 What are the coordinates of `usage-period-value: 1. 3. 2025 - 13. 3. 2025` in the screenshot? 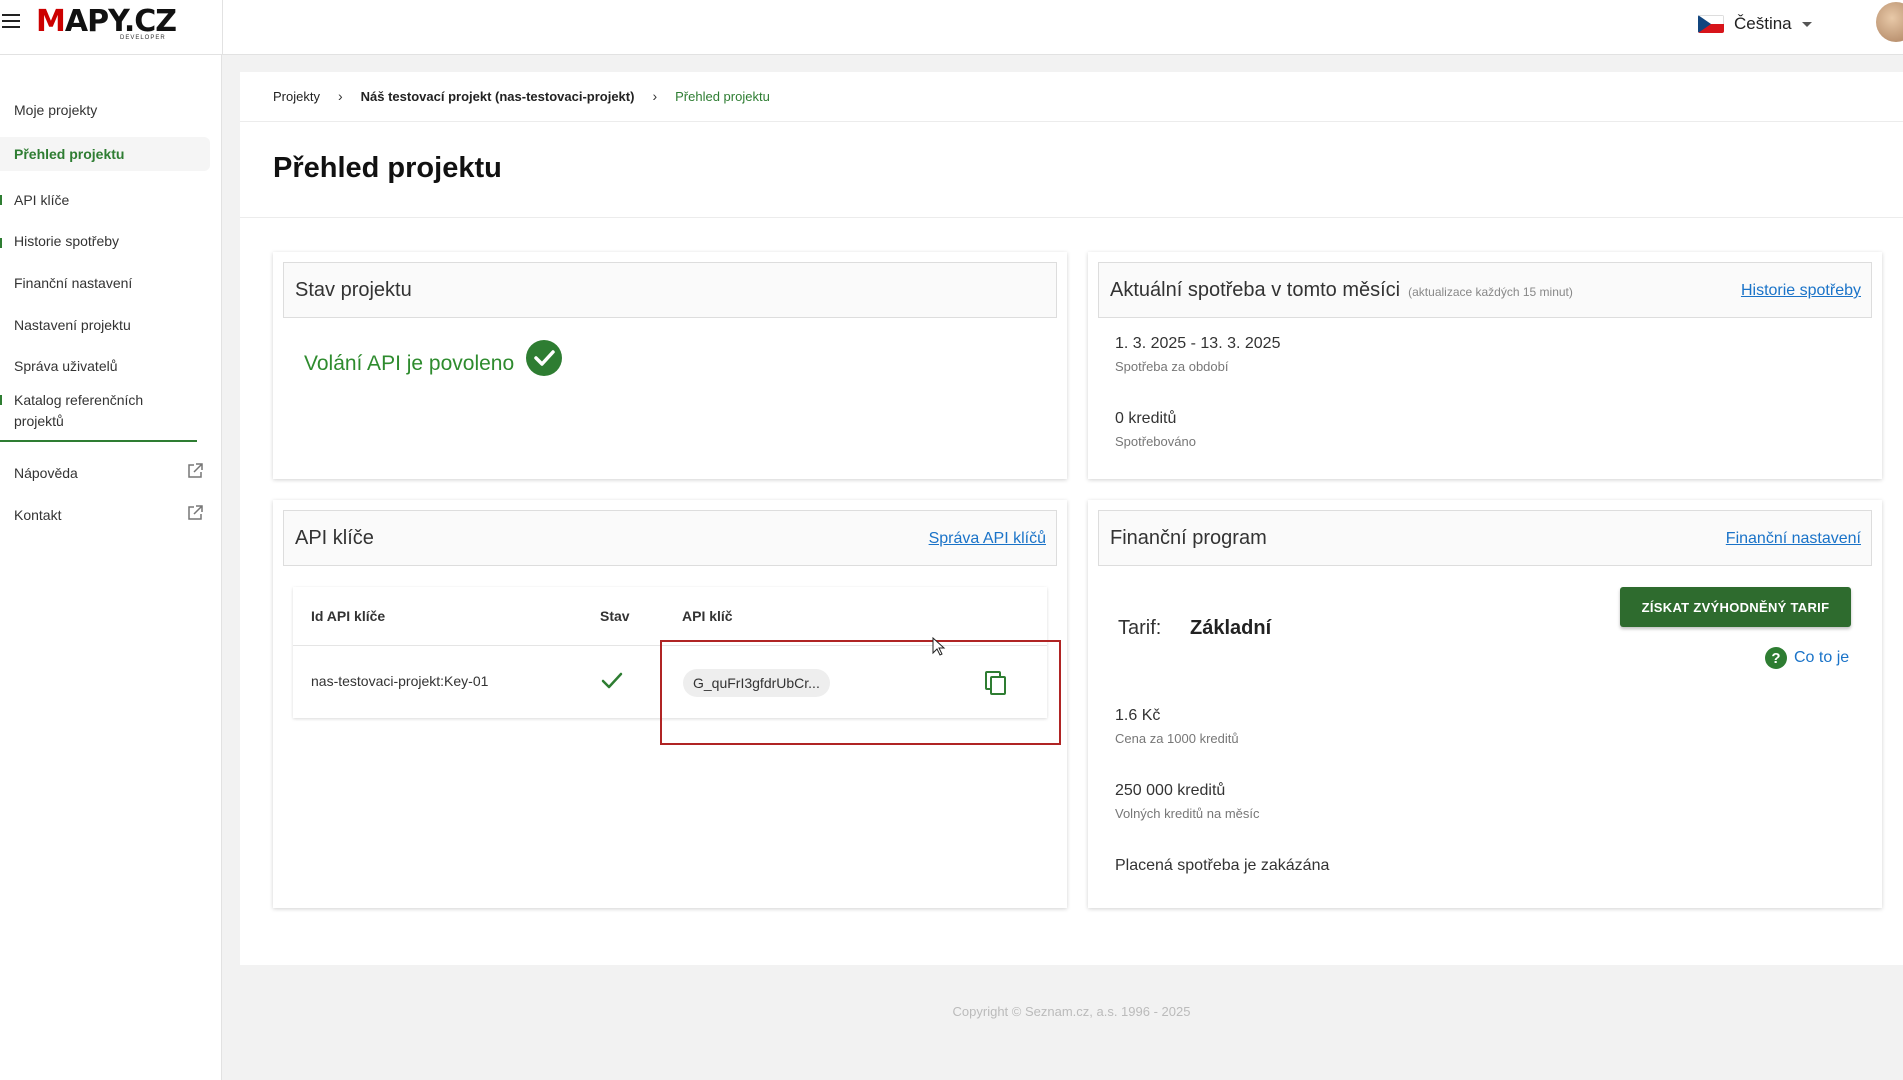 It's located at (1198, 343).